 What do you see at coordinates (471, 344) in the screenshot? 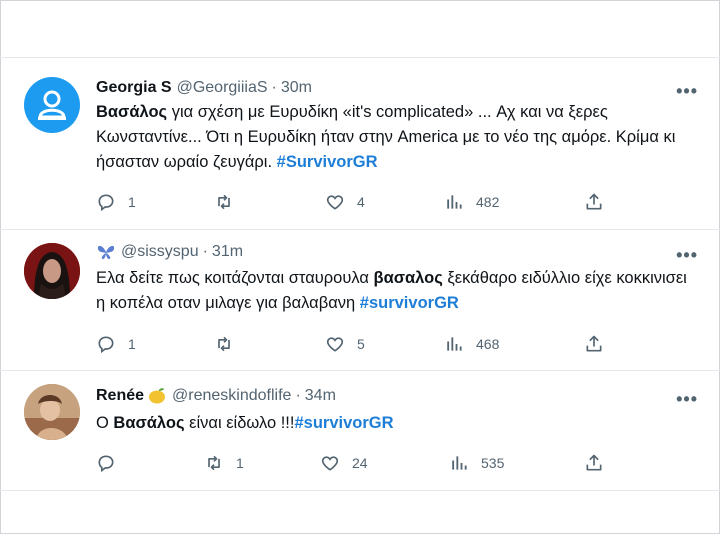
I see `views-button: 468` at bounding box center [471, 344].